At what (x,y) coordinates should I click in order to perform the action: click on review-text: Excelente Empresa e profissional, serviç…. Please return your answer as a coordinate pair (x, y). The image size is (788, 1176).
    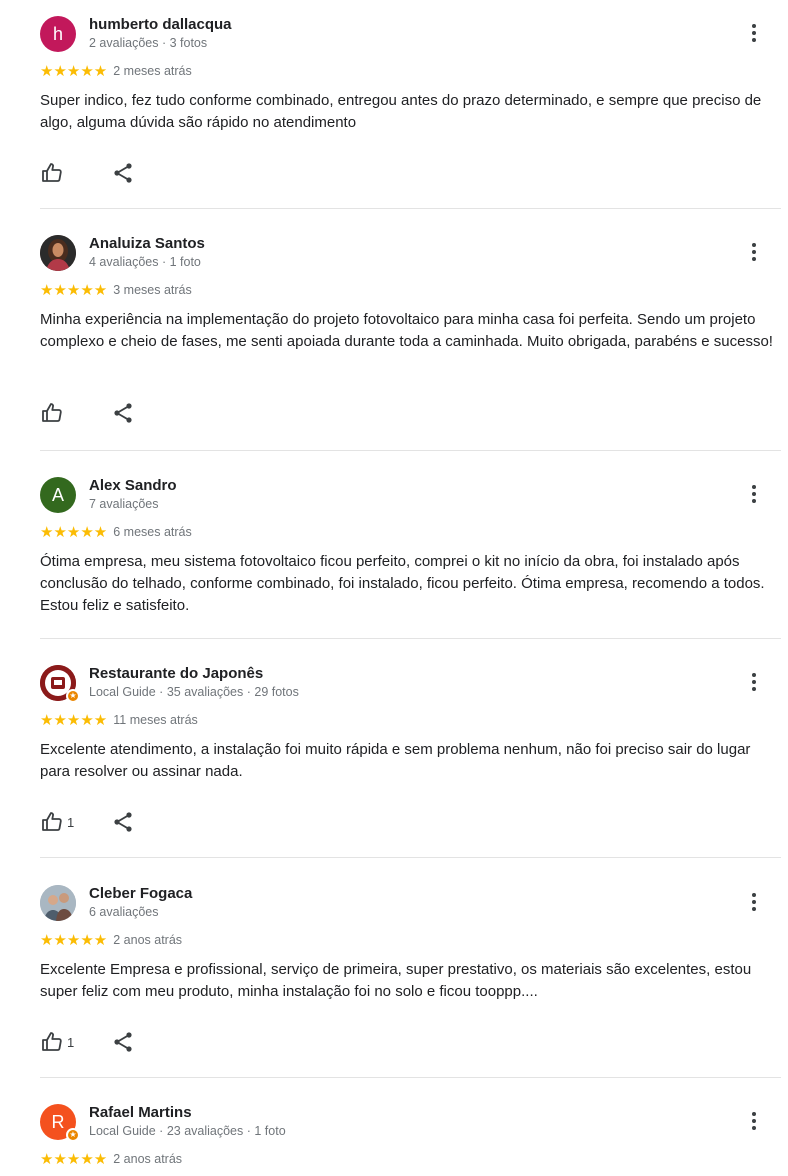
    Looking at the image, I should click on (396, 980).